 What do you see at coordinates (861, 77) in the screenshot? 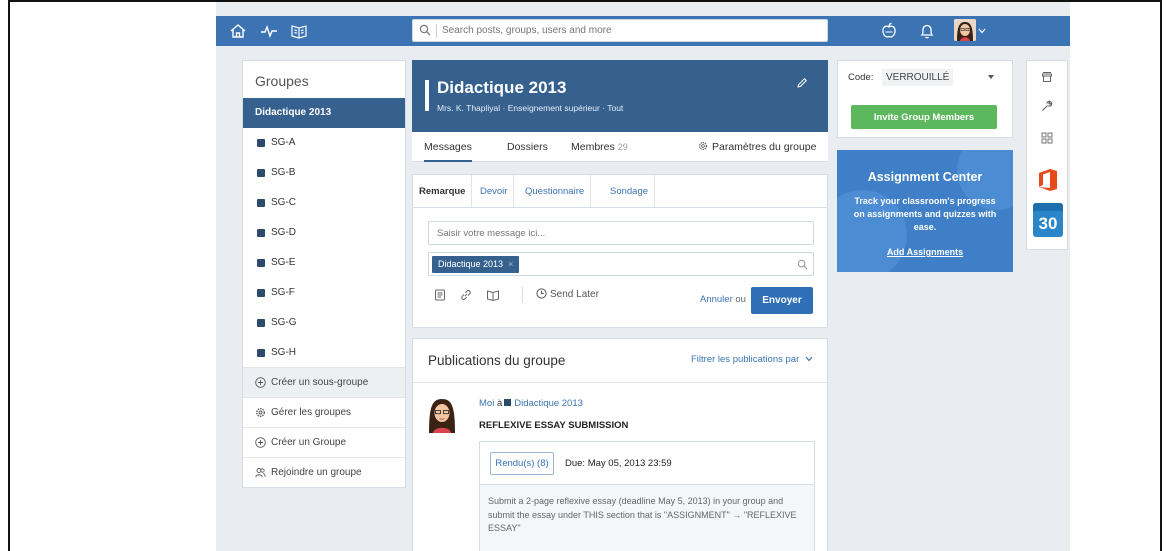
I see `code-label: Code:` at bounding box center [861, 77].